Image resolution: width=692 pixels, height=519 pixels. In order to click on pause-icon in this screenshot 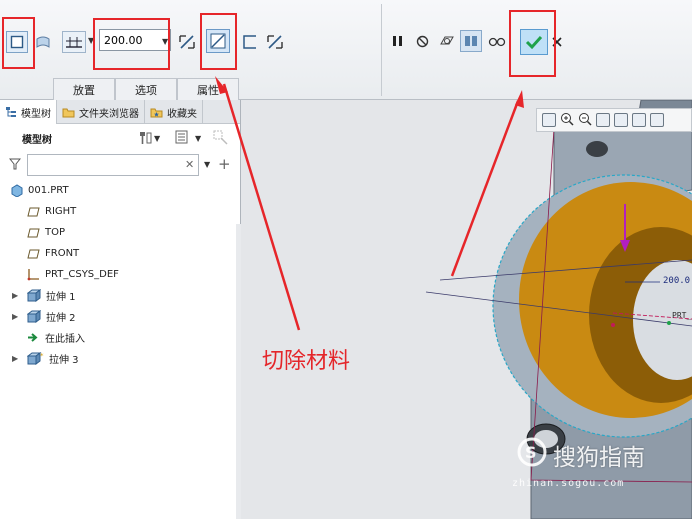, I will do `click(397, 41)`.